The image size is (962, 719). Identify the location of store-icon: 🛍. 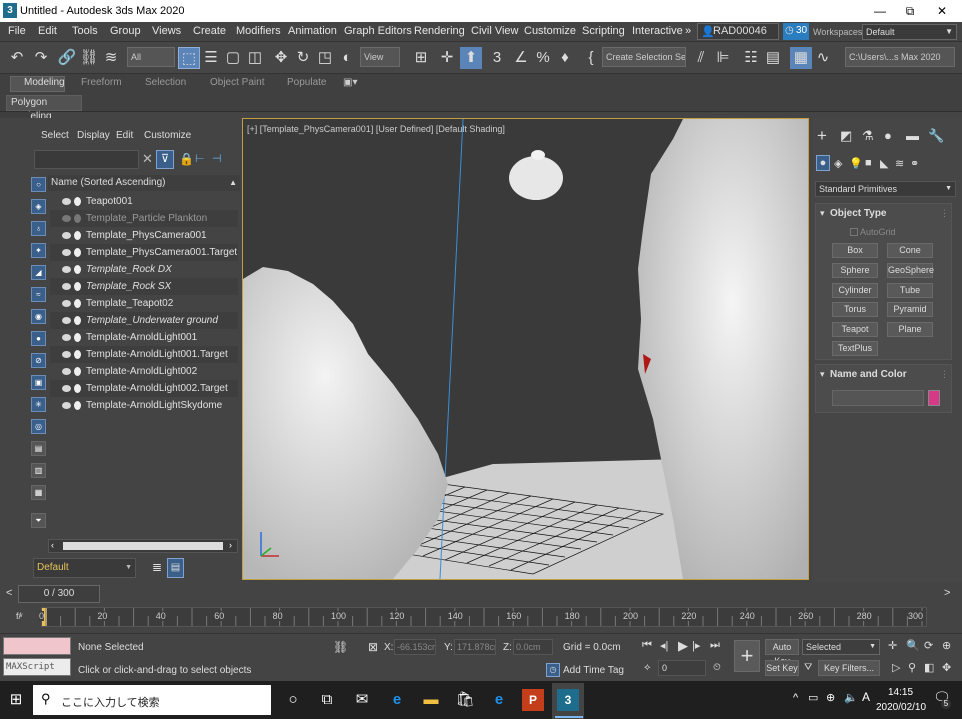
(465, 700).